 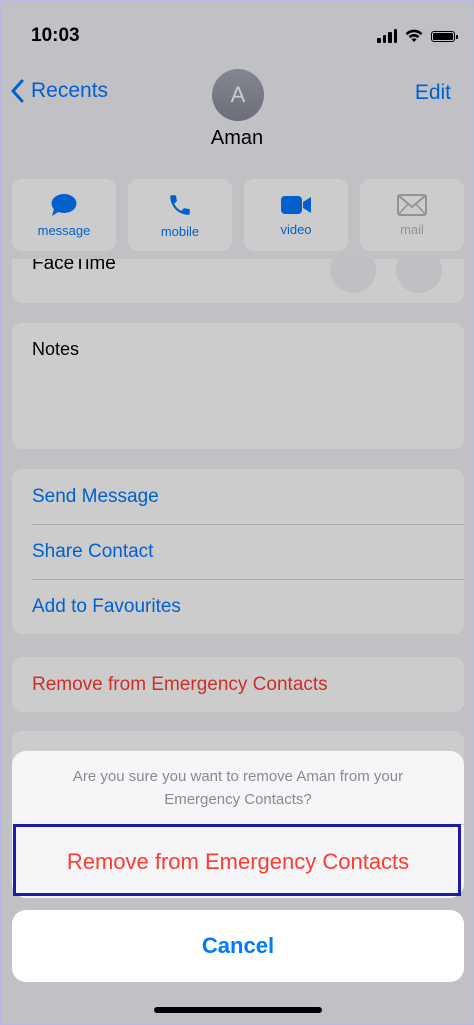 What do you see at coordinates (237, 860) in the screenshot?
I see `highlight-box` at bounding box center [237, 860].